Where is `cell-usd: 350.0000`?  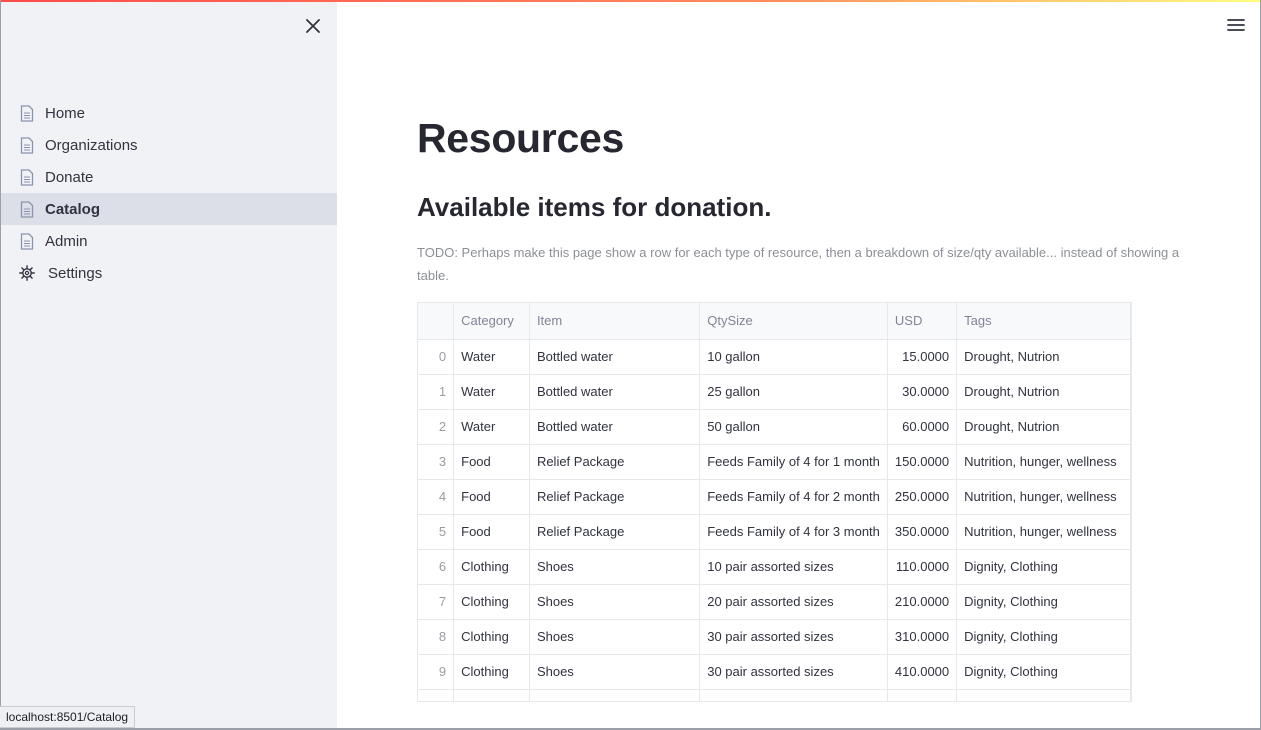 cell-usd: 350.0000 is located at coordinates (922, 532).